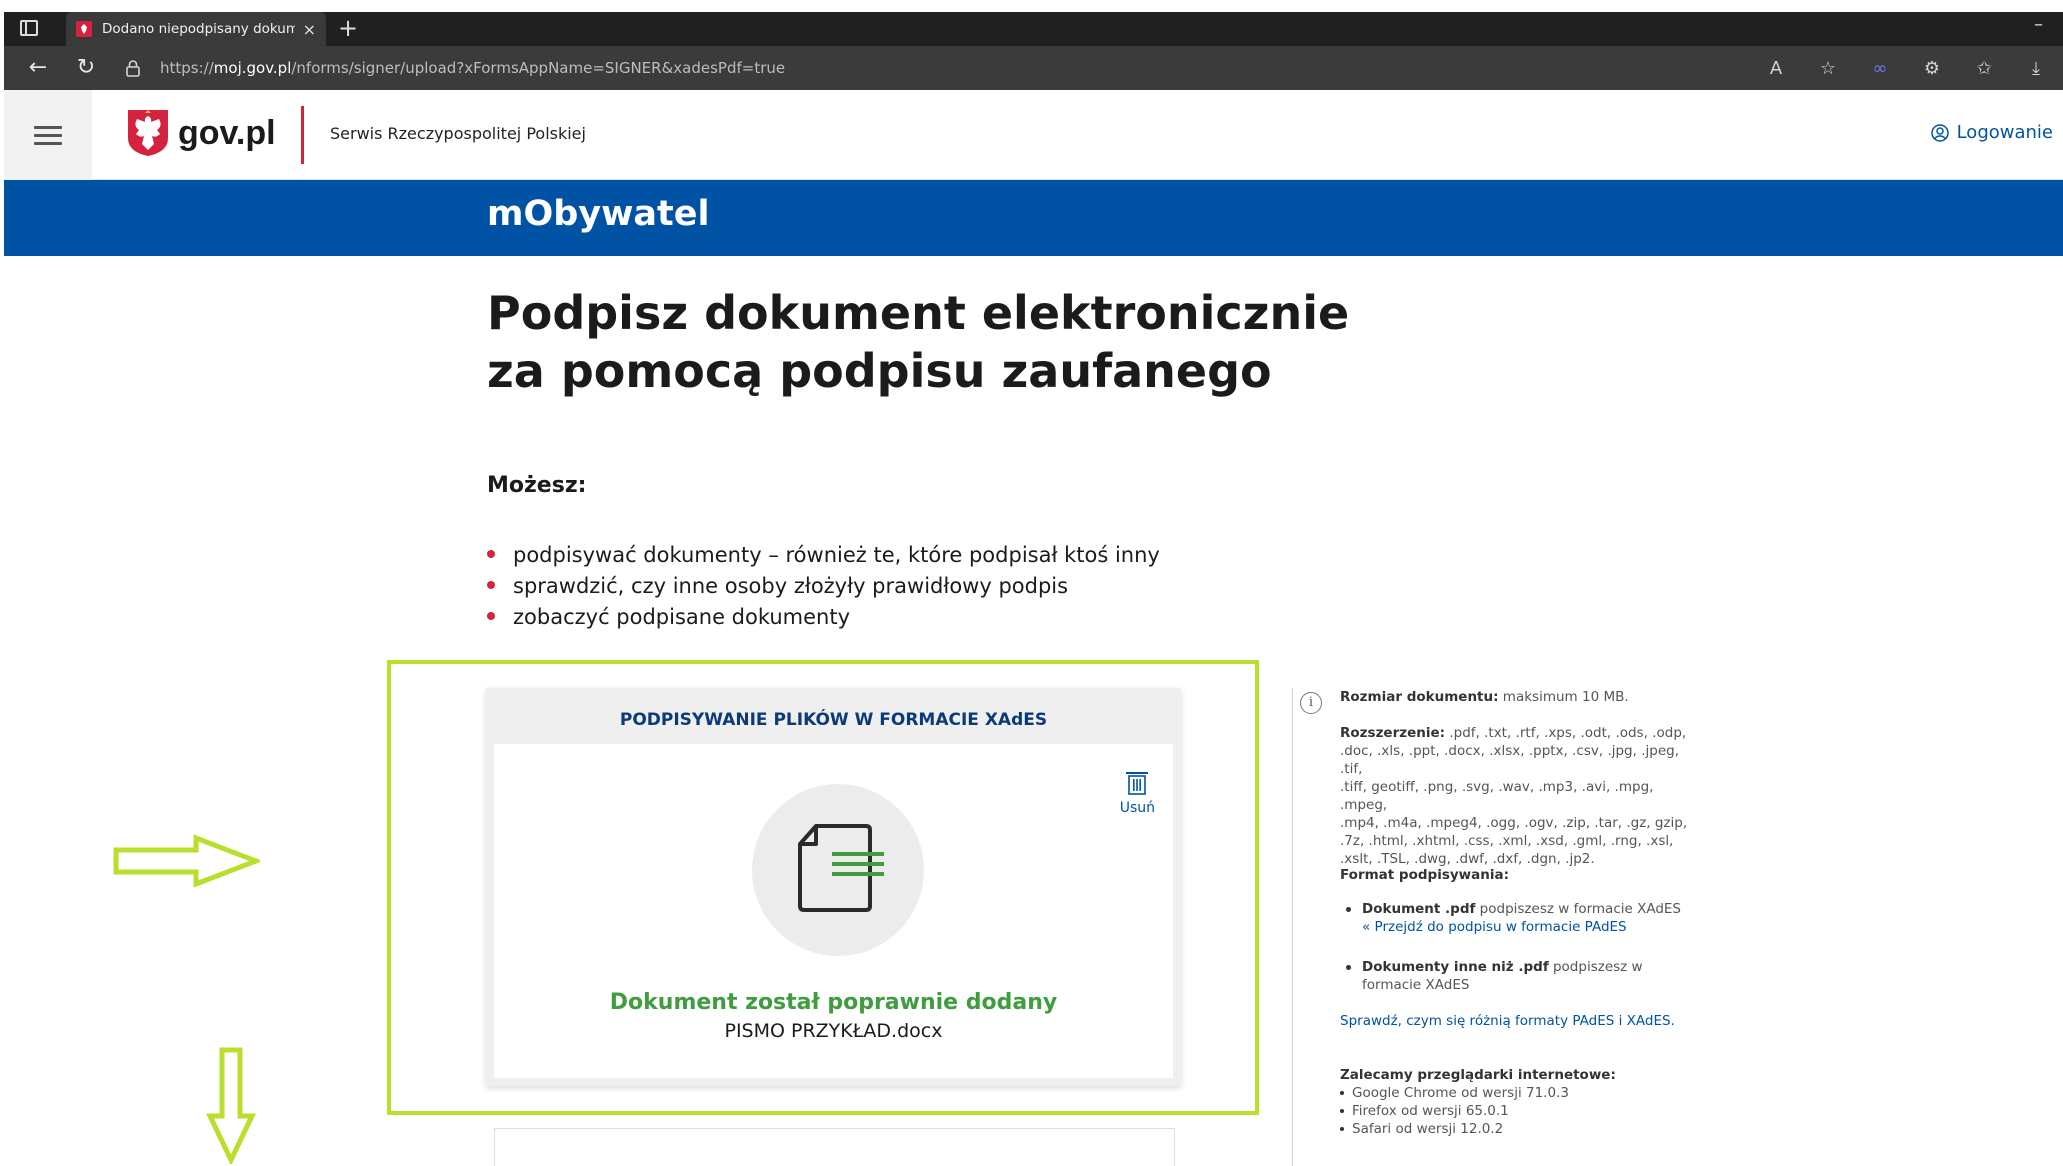 This screenshot has width=2063, height=1166. I want to click on hamburger-icon, so click(48, 135).